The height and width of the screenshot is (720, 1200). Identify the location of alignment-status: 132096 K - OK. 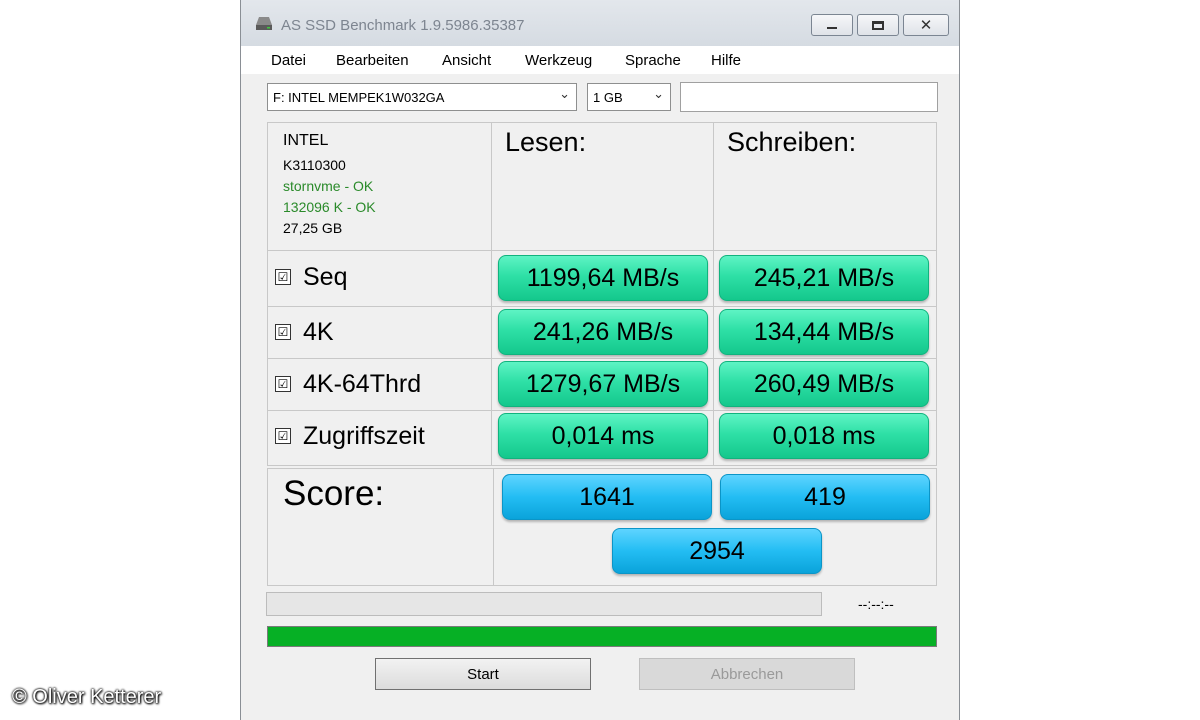
(329, 207).